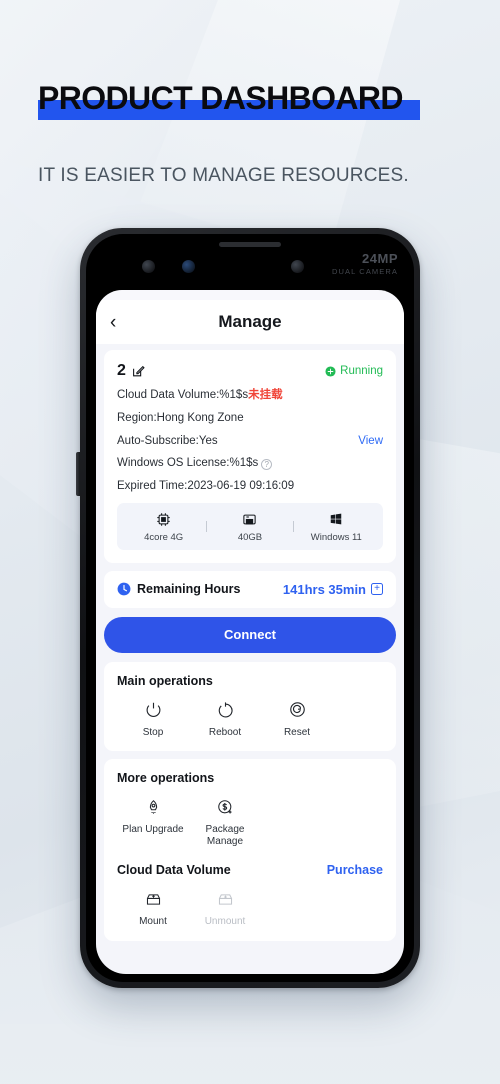 The height and width of the screenshot is (1084, 500). I want to click on main-operations-card: Main operations Stop Reboot Reset, so click(250, 706).